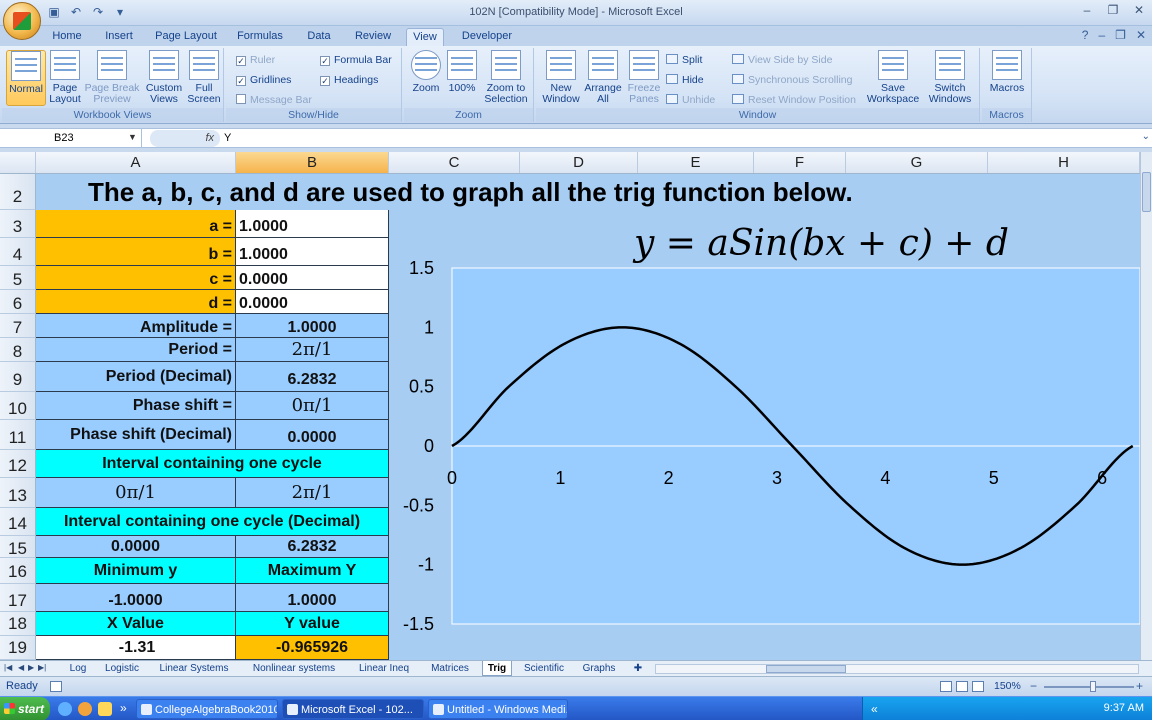  What do you see at coordinates (1146, 136) in the screenshot?
I see `expand-formula-bar-icon: ⌄` at bounding box center [1146, 136].